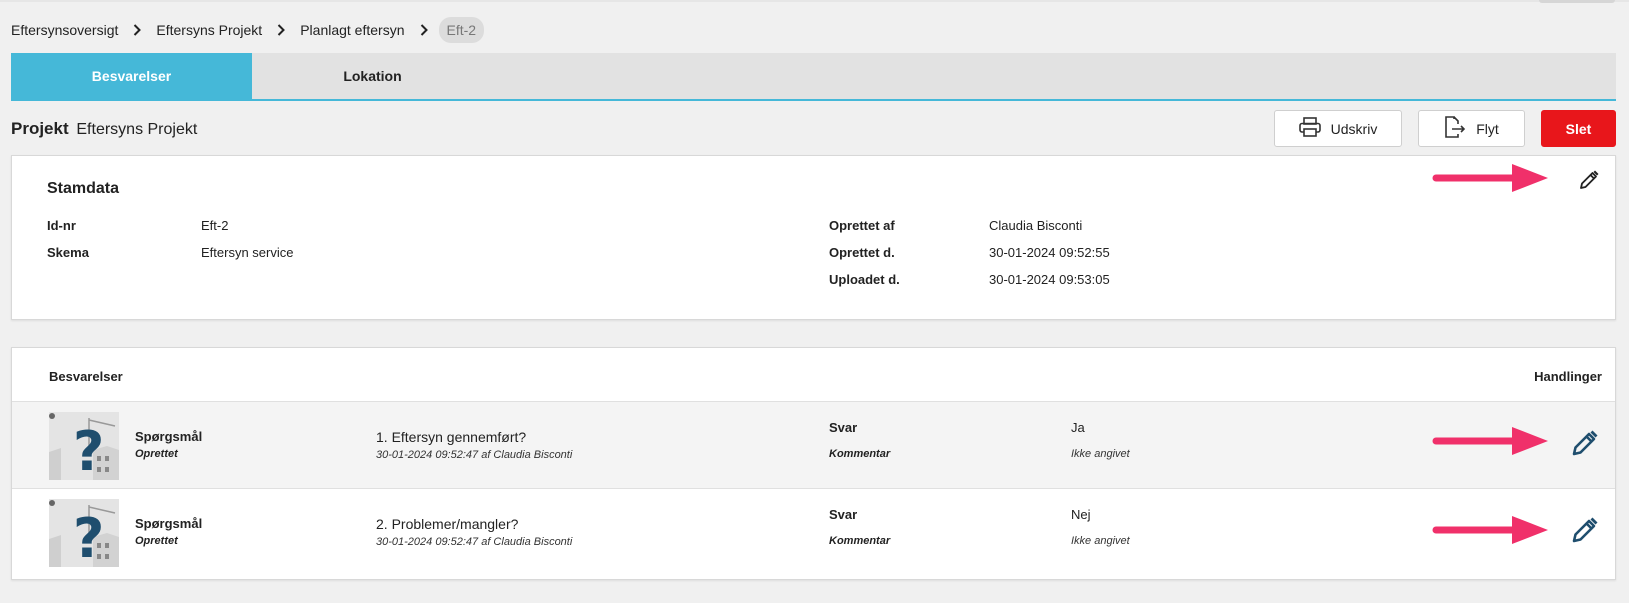 The height and width of the screenshot is (603, 1629). I want to click on edit-stamdata-button, so click(1589, 182).